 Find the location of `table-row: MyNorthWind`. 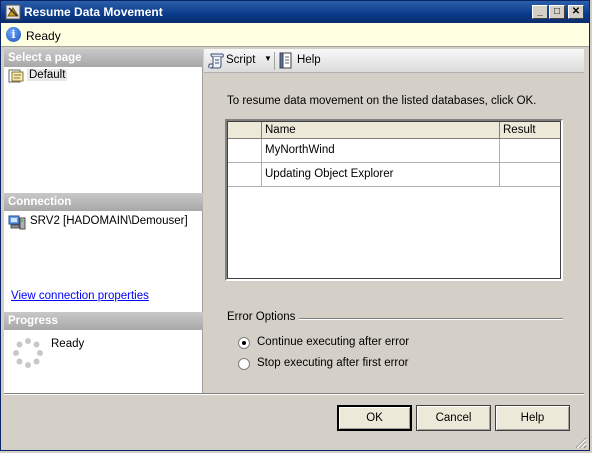

table-row: MyNorthWind is located at coordinates (394, 151).